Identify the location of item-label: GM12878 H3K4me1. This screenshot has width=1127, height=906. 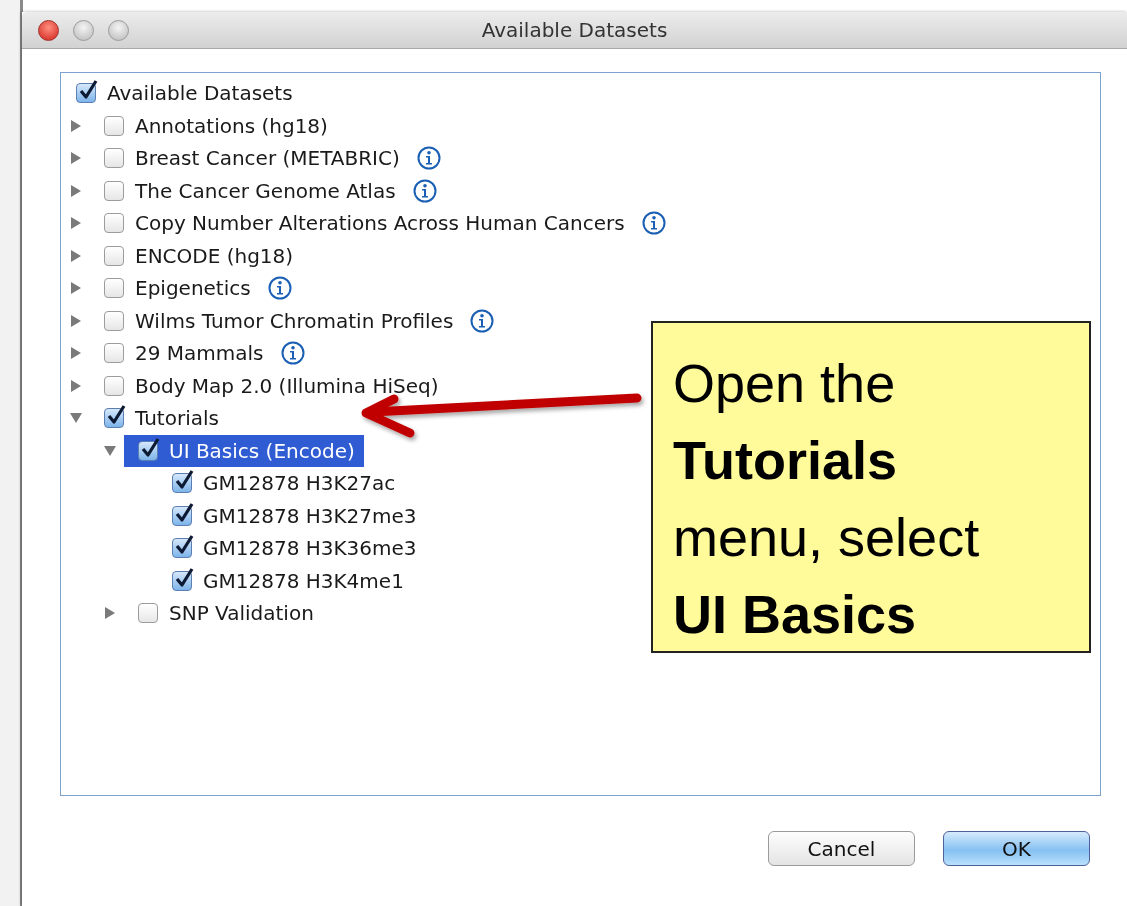
(303, 580).